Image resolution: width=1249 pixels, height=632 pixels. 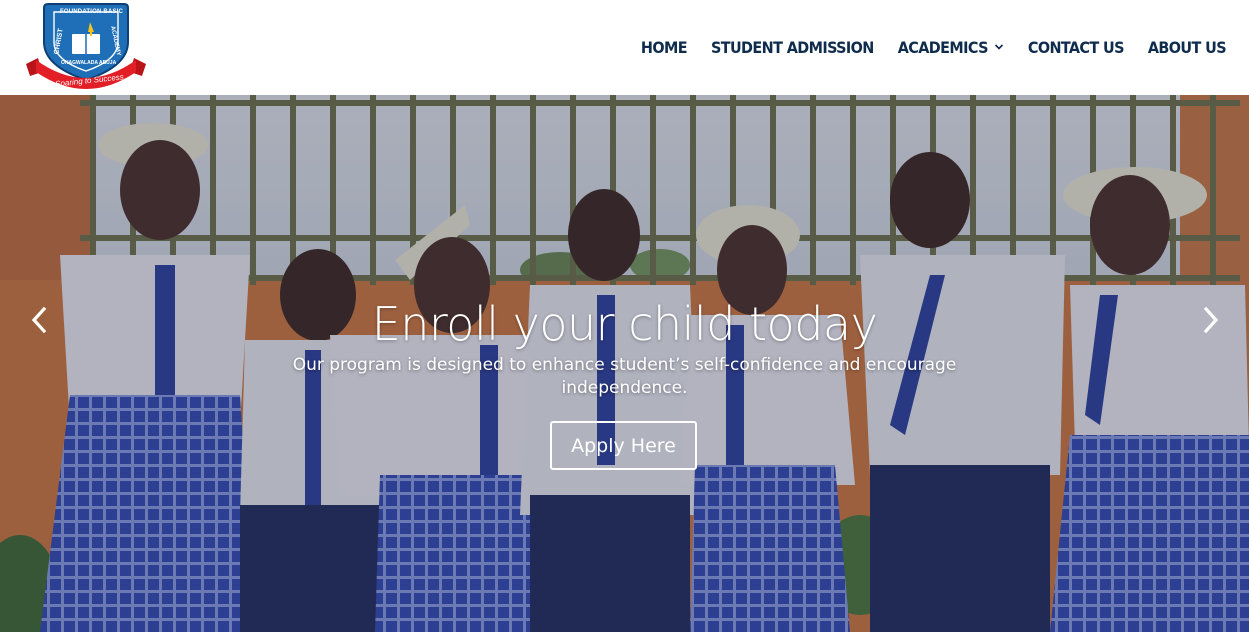 I want to click on logo-bottom-text: ONAGWALADA ABUJA, so click(x=89, y=63).